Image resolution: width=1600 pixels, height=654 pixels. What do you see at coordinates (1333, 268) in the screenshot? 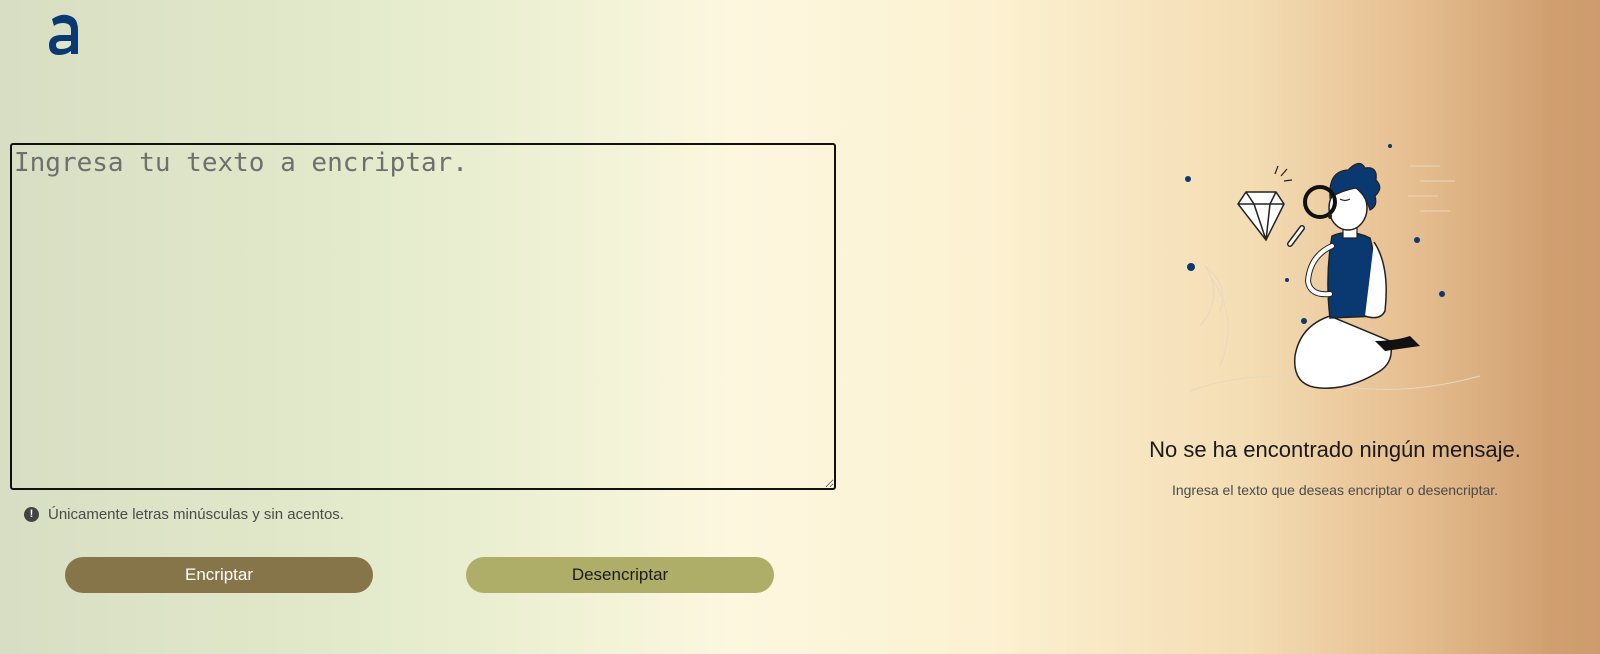
I see `person-with-magnifying-glass-illustration` at bounding box center [1333, 268].